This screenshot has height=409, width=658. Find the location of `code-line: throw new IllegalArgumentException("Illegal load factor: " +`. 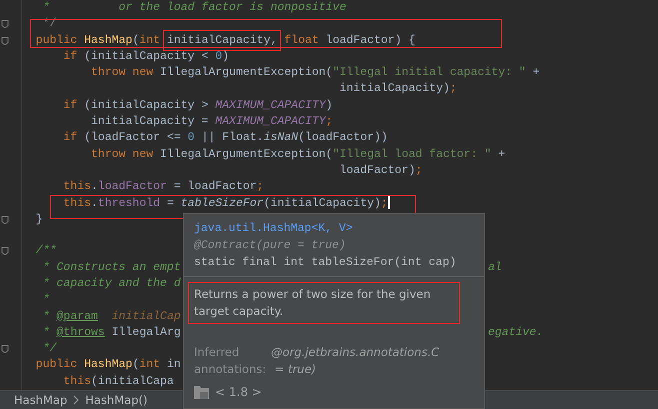

code-line: throw new IllegalArgumentException("Illegal load factor: " + is located at coordinates (298, 154).